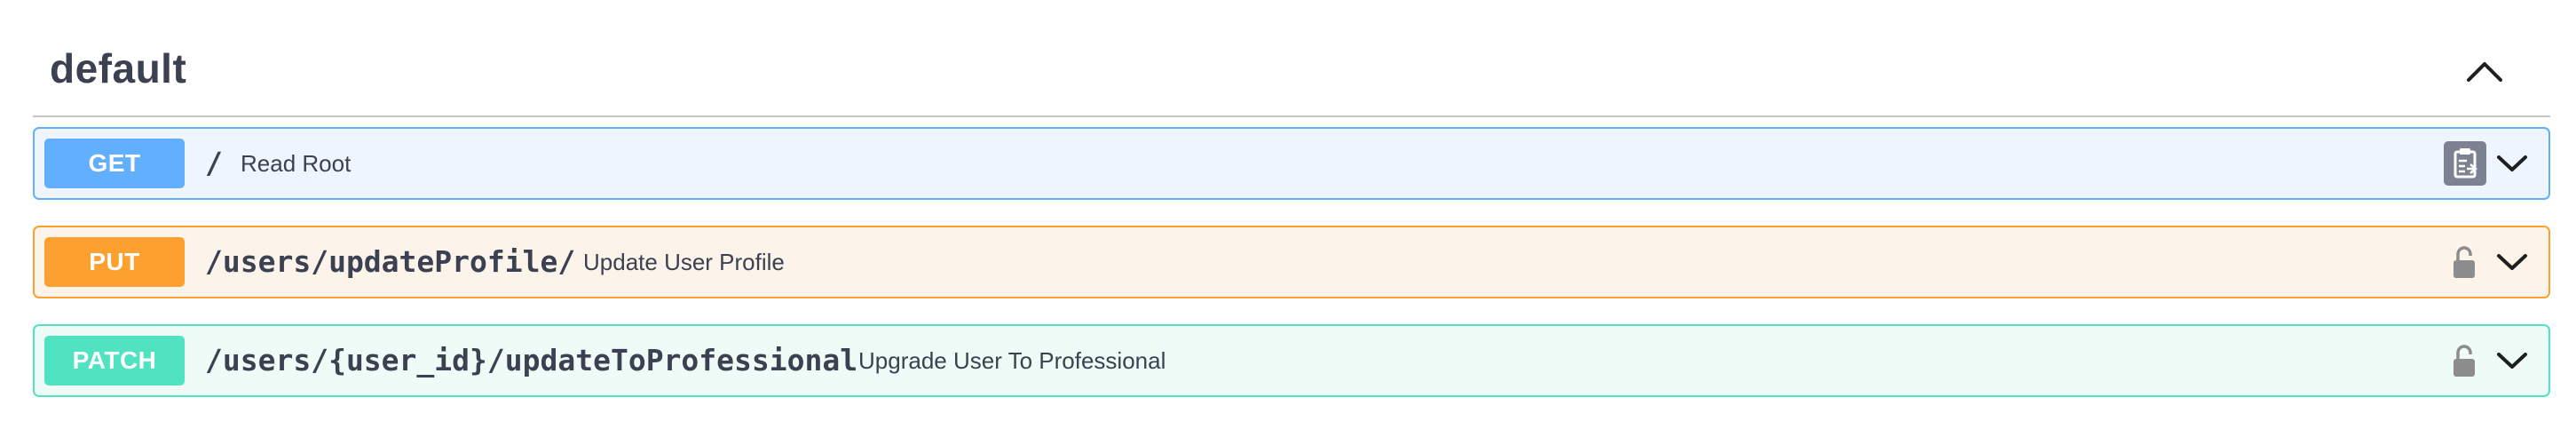  What do you see at coordinates (114, 360) in the screenshot?
I see `method-badge: PATCH` at bounding box center [114, 360].